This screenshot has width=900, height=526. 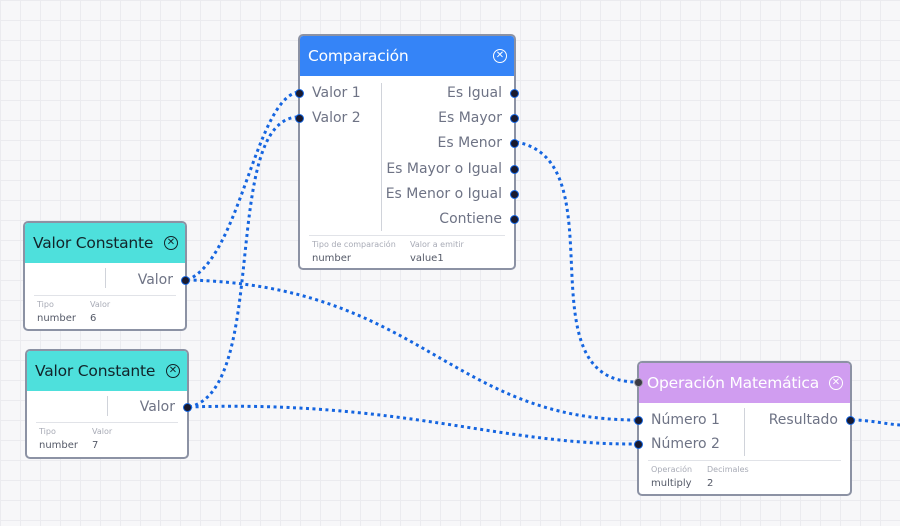 I want to click on output-port-es-menor-o-igual, so click(x=514, y=194).